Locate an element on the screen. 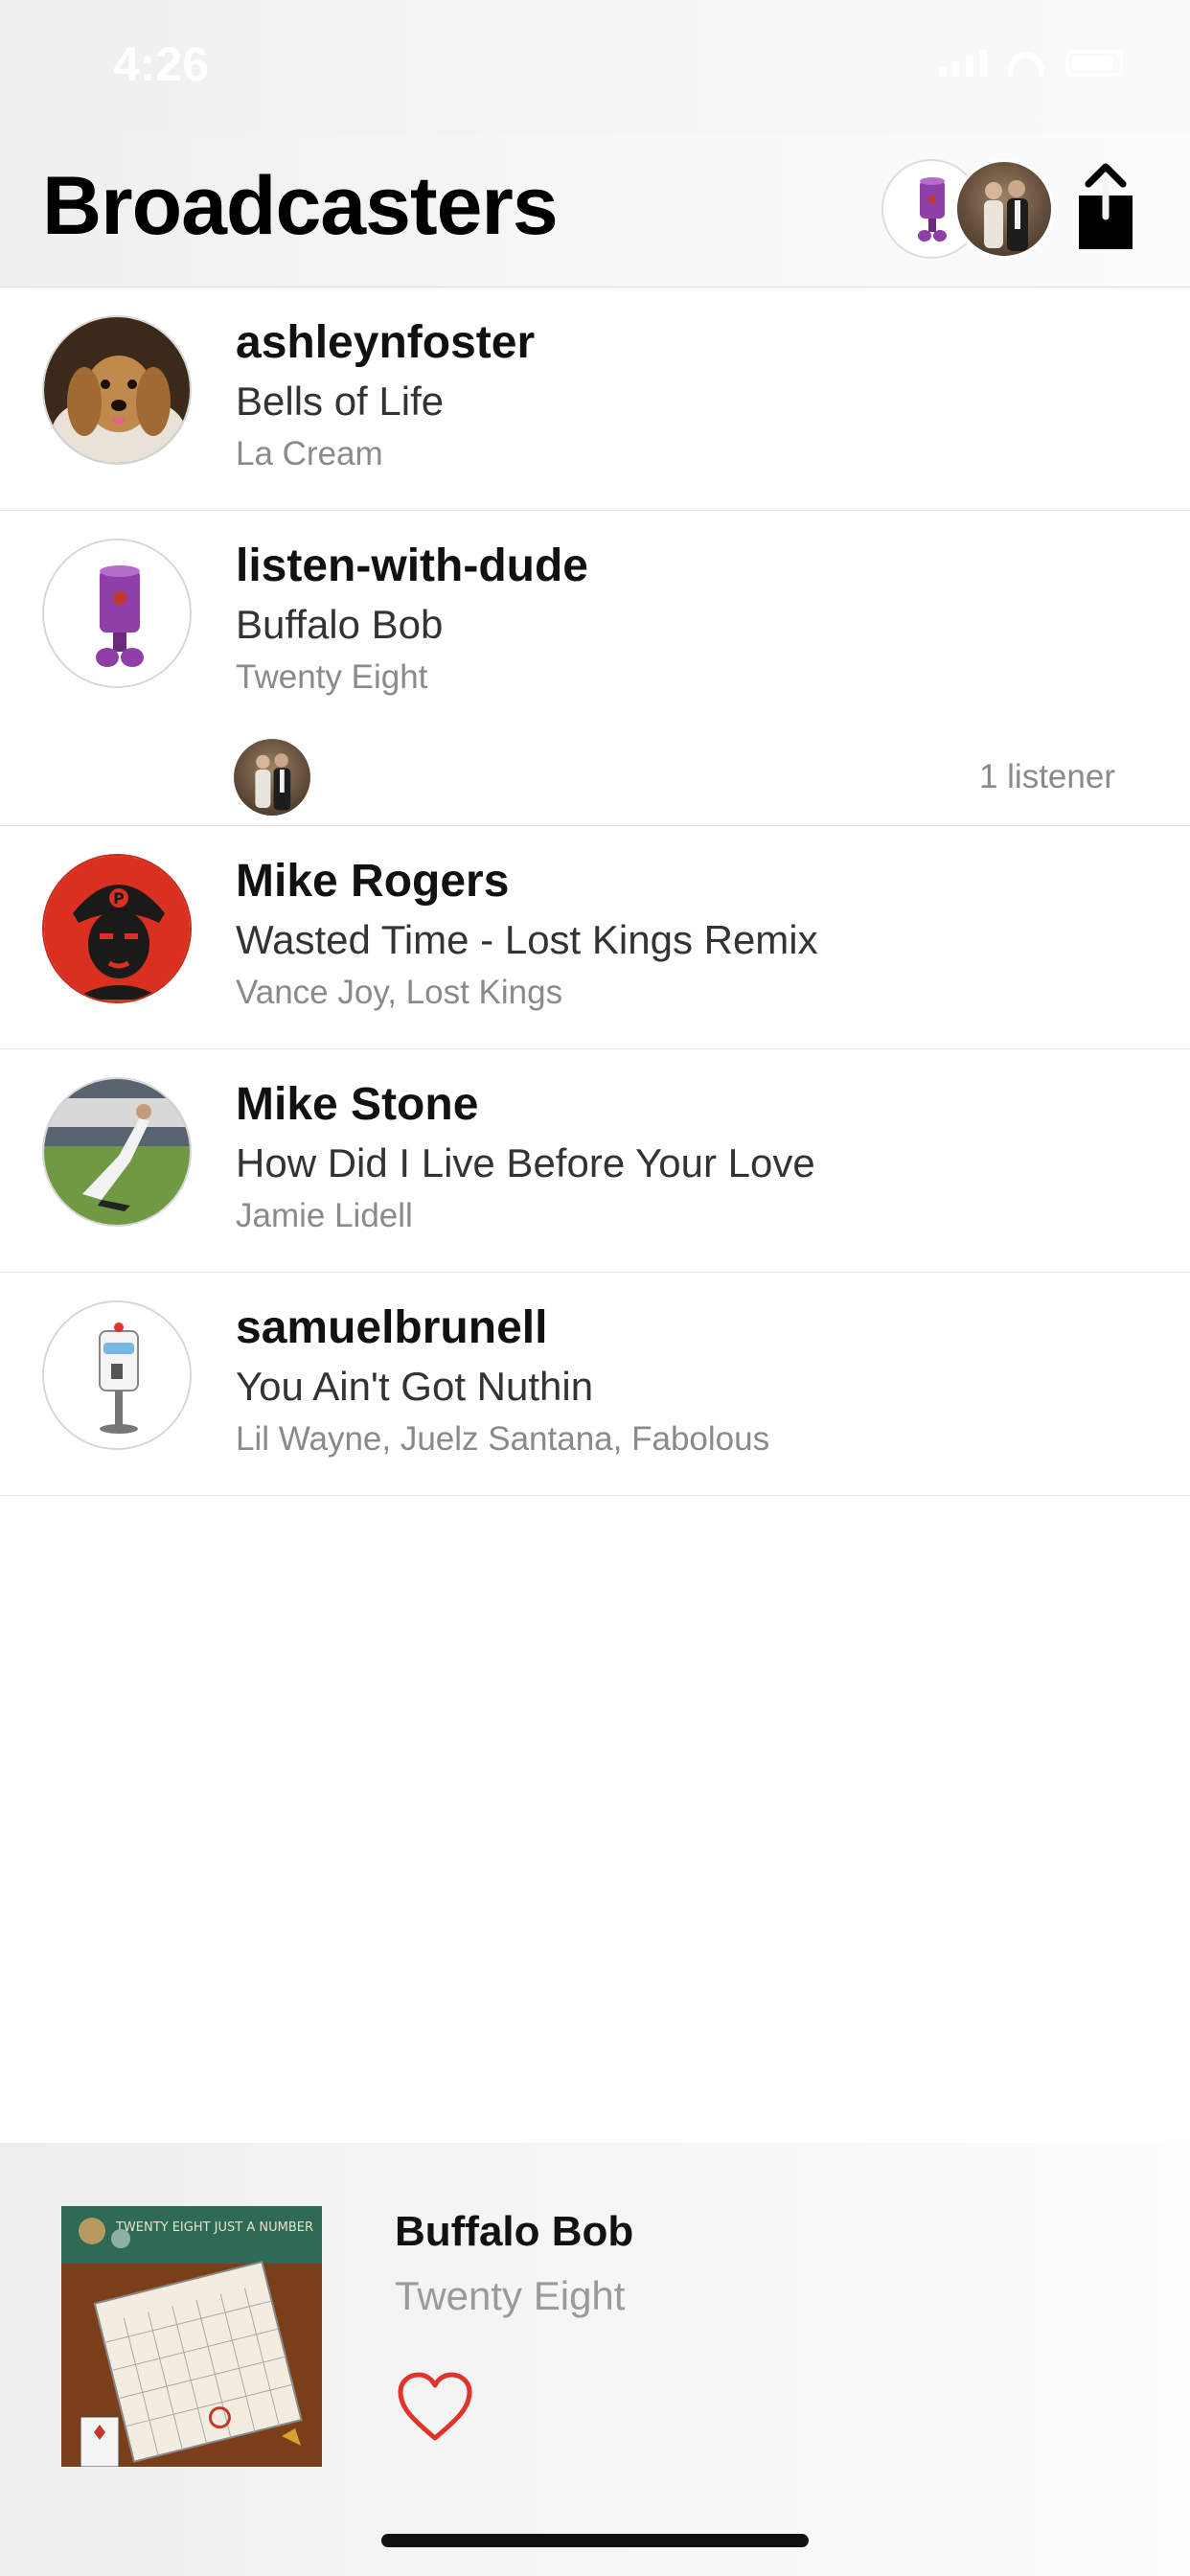 This screenshot has width=1190, height=2576. song-title: Bells of Life is located at coordinates (341, 401).